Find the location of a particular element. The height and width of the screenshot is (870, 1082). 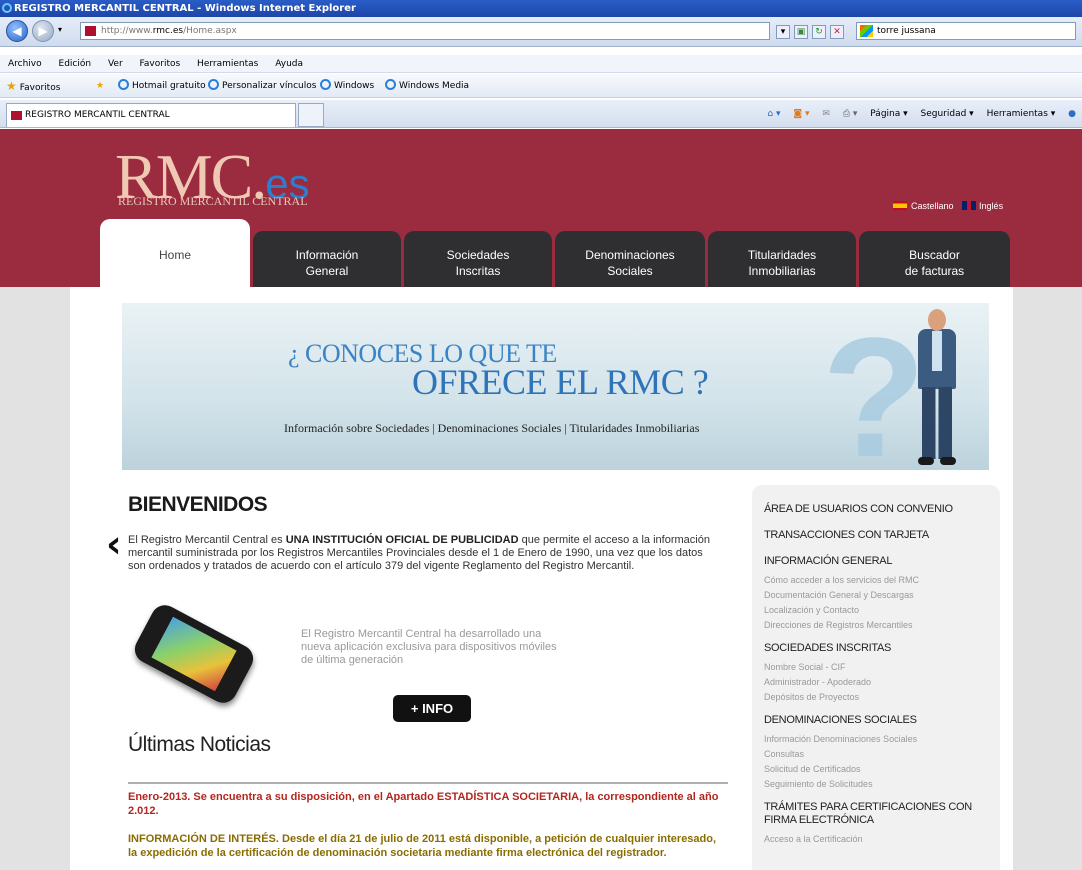

mail-icon: ✉ is located at coordinates (826, 114).